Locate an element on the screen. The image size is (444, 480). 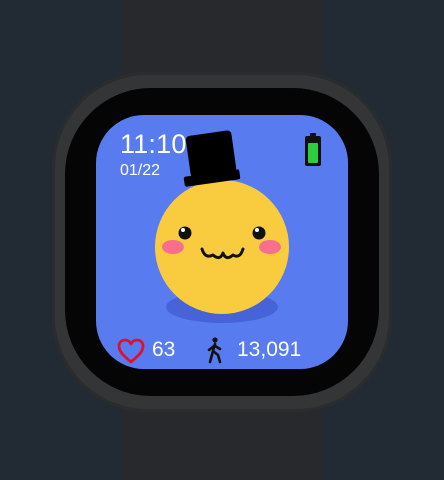
heart-outline-icon is located at coordinates (131, 351).